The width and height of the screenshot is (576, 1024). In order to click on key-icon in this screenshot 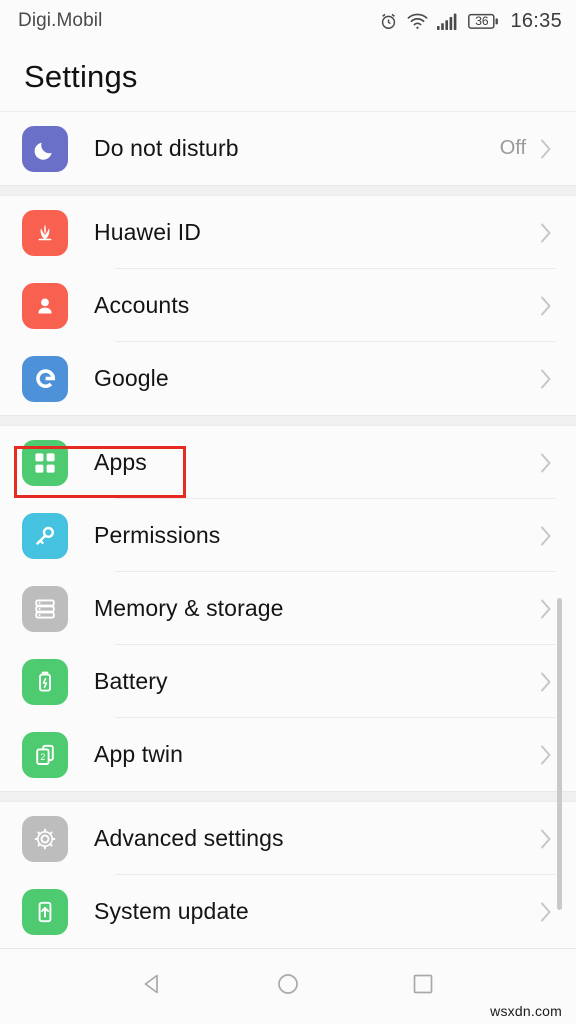, I will do `click(45, 535)`.